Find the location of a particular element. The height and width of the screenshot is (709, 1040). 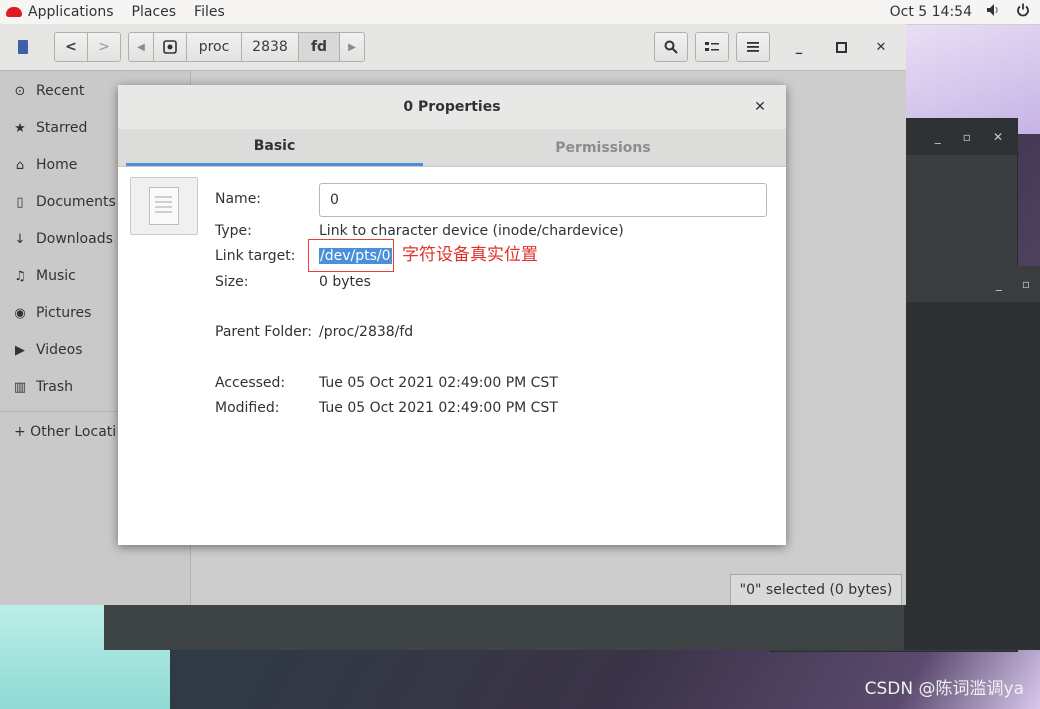

tab-label: Basic is located at coordinates (274, 146).